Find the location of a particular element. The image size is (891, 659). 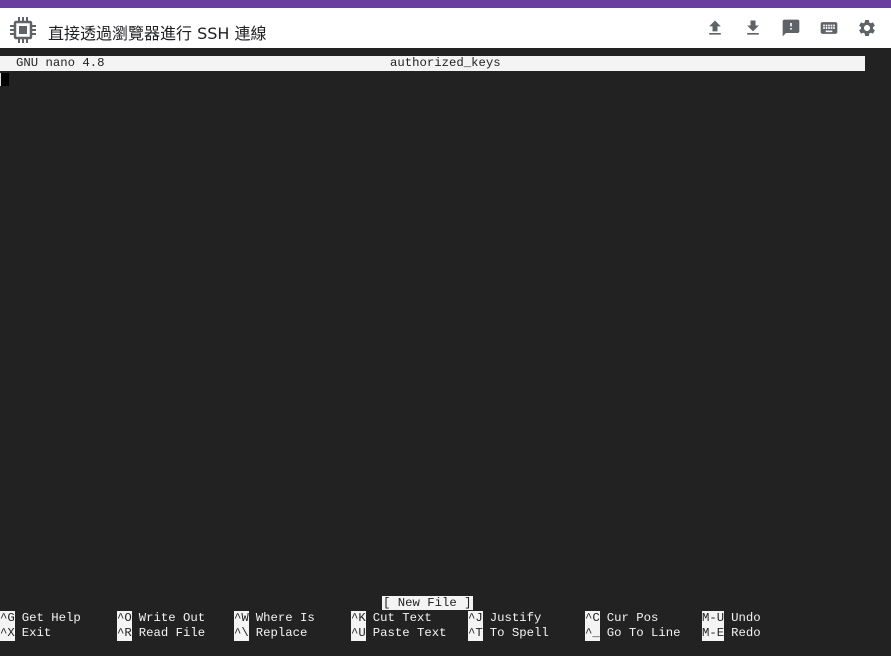

shortcut-key: ^R is located at coordinates (124, 633).